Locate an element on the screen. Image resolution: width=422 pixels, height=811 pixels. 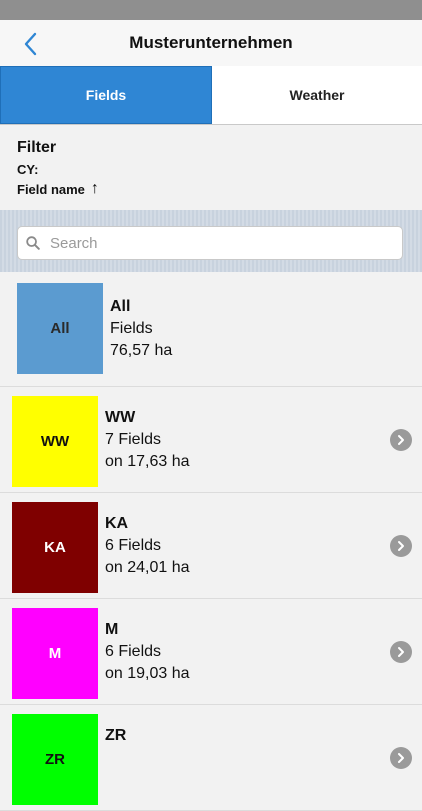
back-button is located at coordinates (31, 44).